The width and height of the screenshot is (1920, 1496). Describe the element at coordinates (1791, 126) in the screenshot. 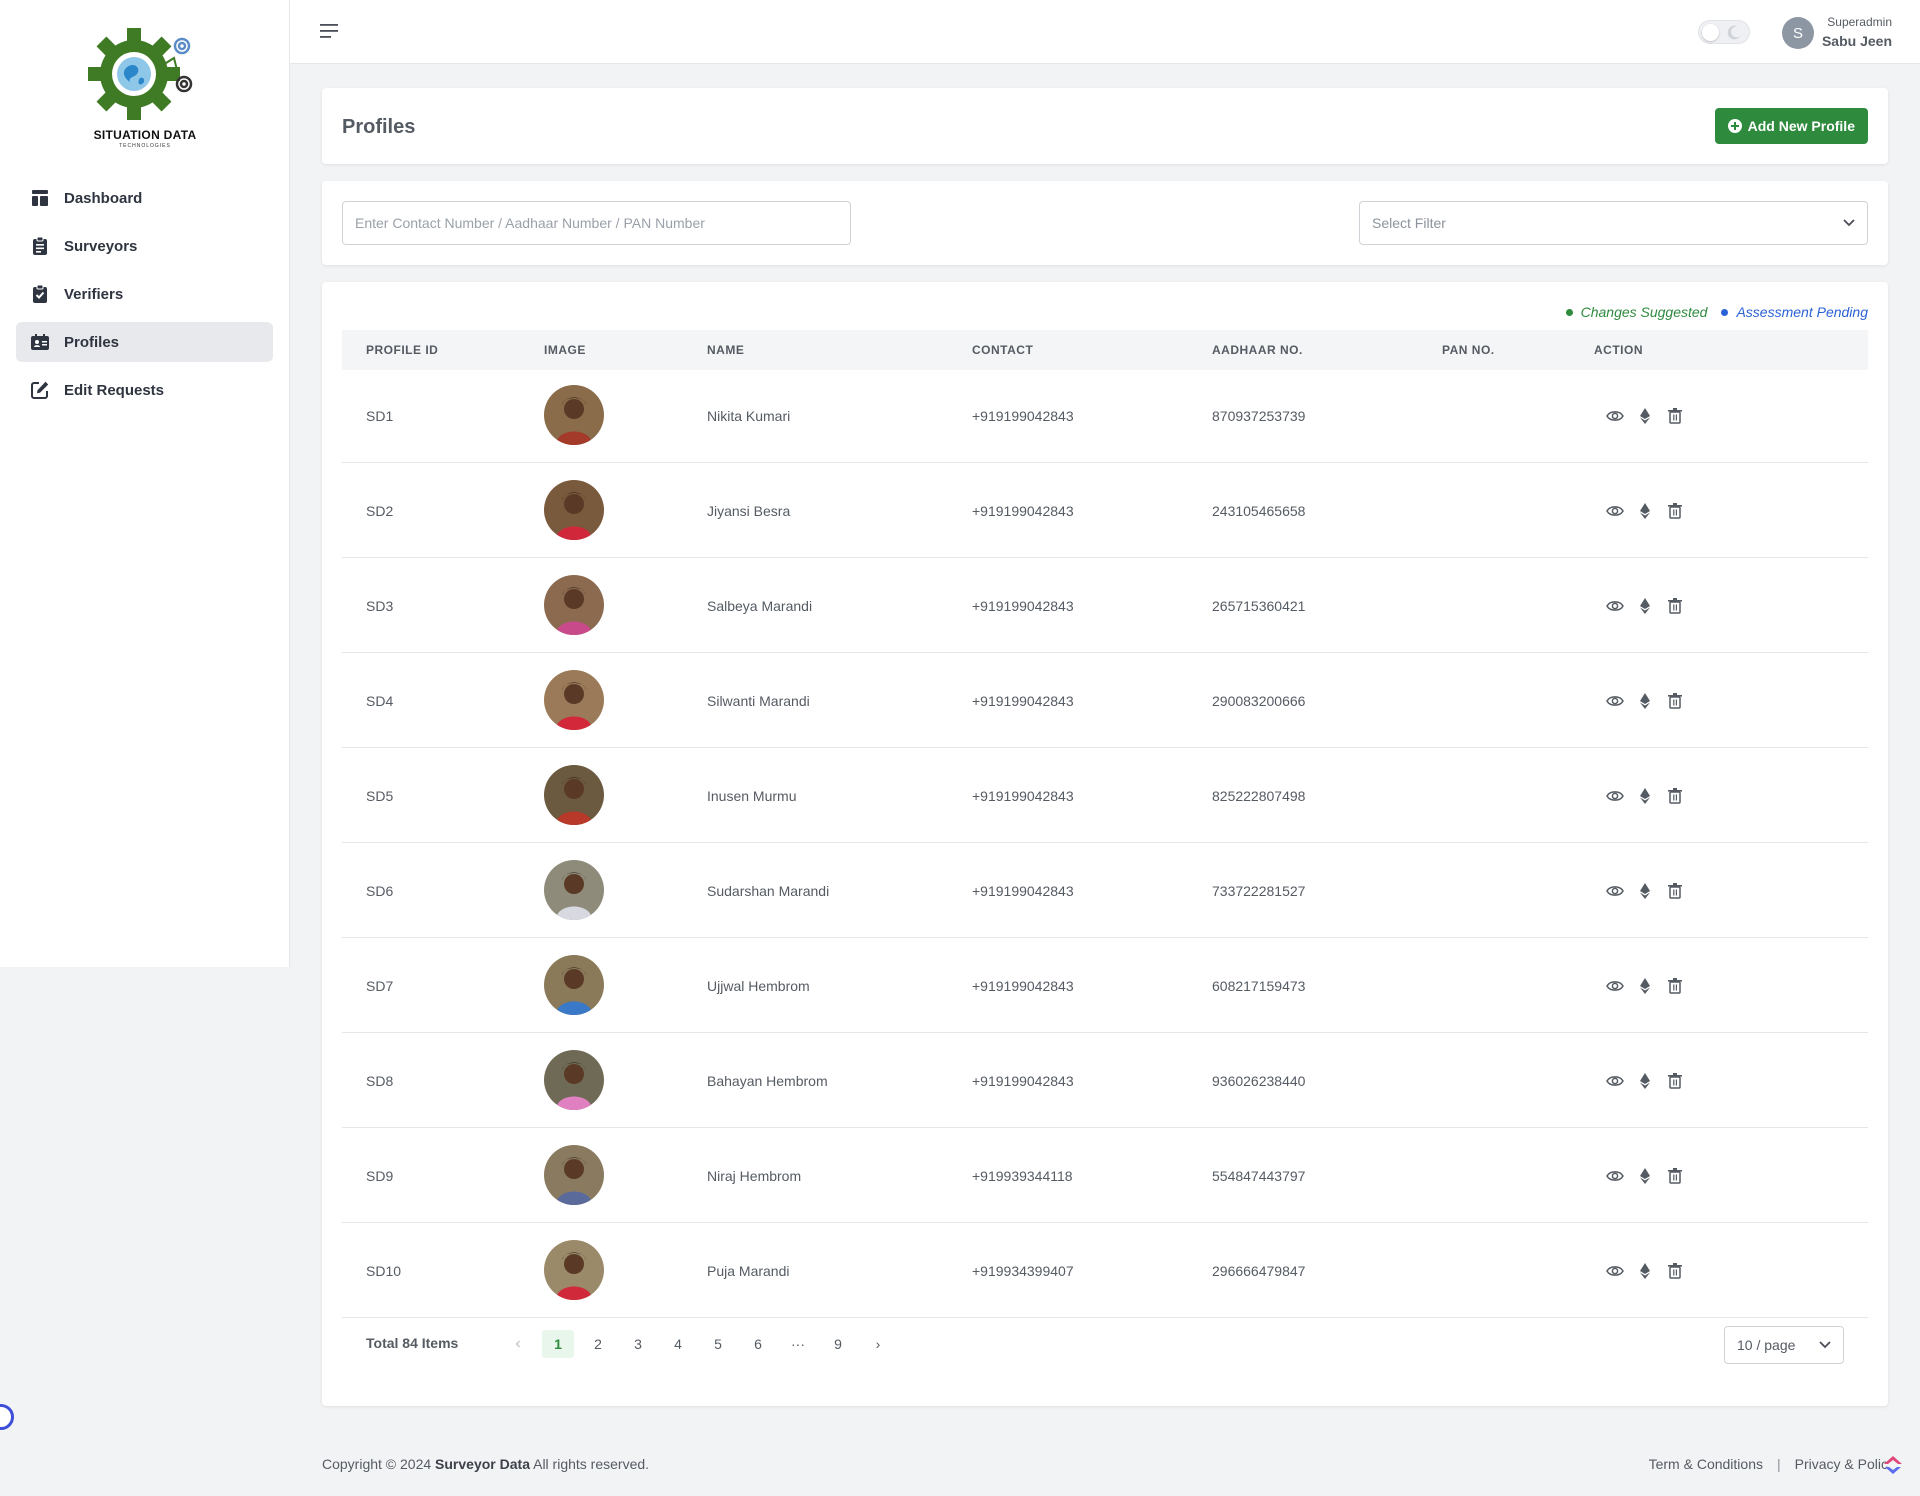

I see `add-new-profile-button: Add New Profile` at that location.